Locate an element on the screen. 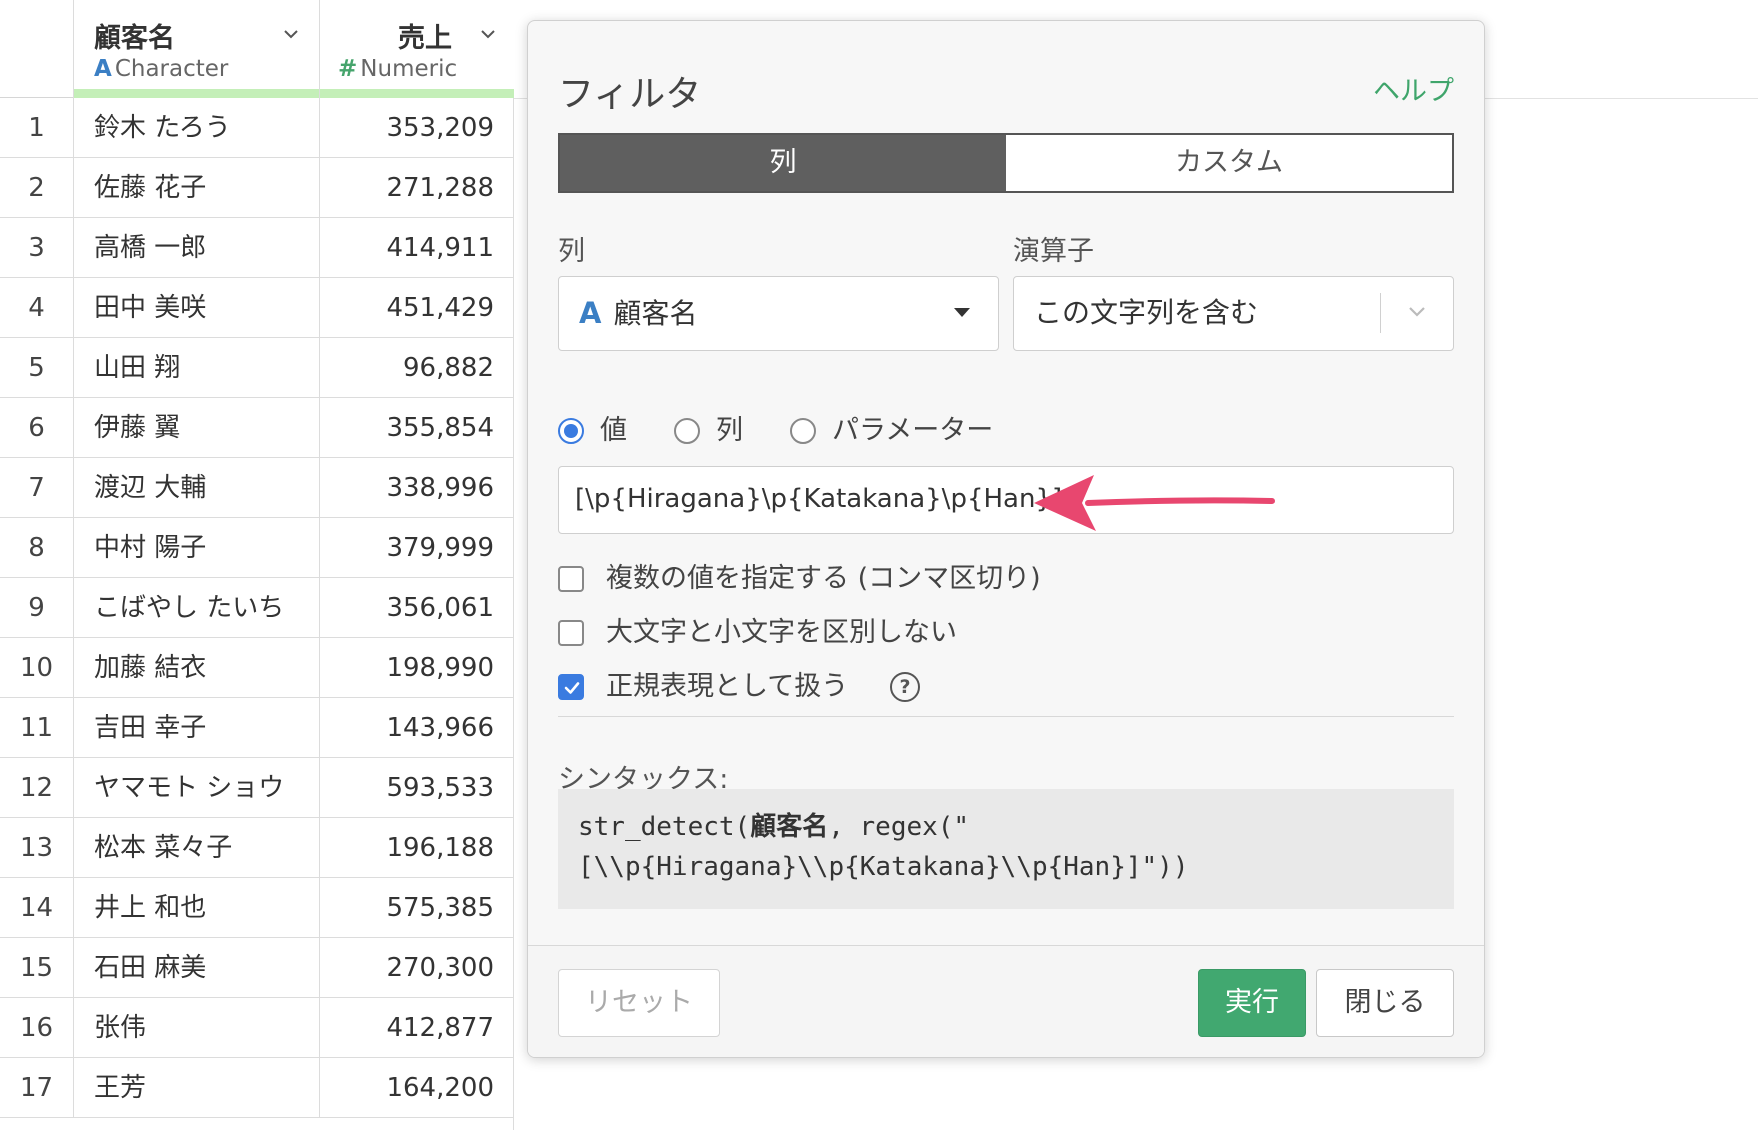  table-row: 3 高橋 一郎 414,911 is located at coordinates (257, 248).